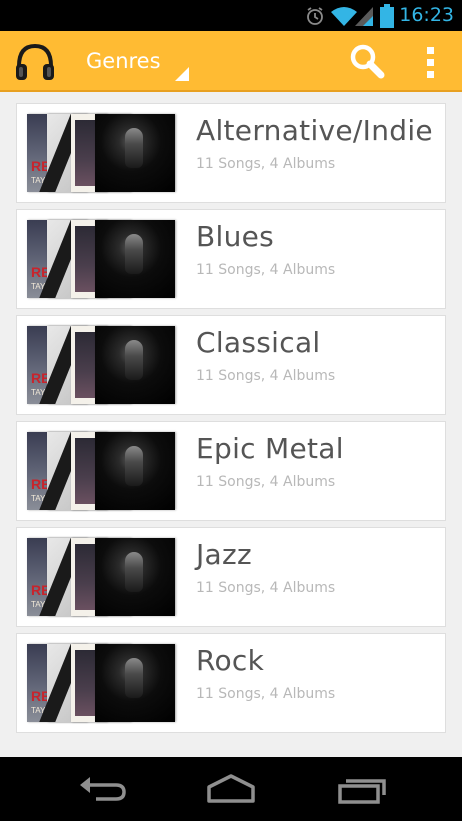  Describe the element at coordinates (364, 16) in the screenshot. I see `signal-icon` at that location.